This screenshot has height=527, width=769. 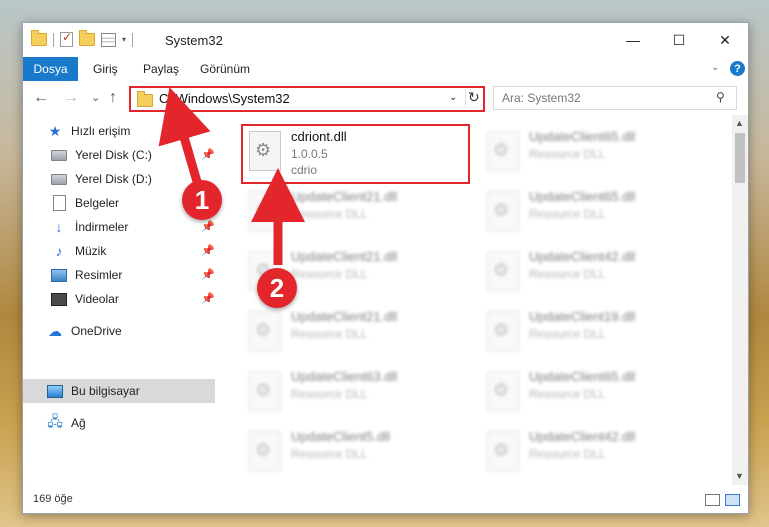 I want to click on details-view-icon, so click(x=712, y=500).